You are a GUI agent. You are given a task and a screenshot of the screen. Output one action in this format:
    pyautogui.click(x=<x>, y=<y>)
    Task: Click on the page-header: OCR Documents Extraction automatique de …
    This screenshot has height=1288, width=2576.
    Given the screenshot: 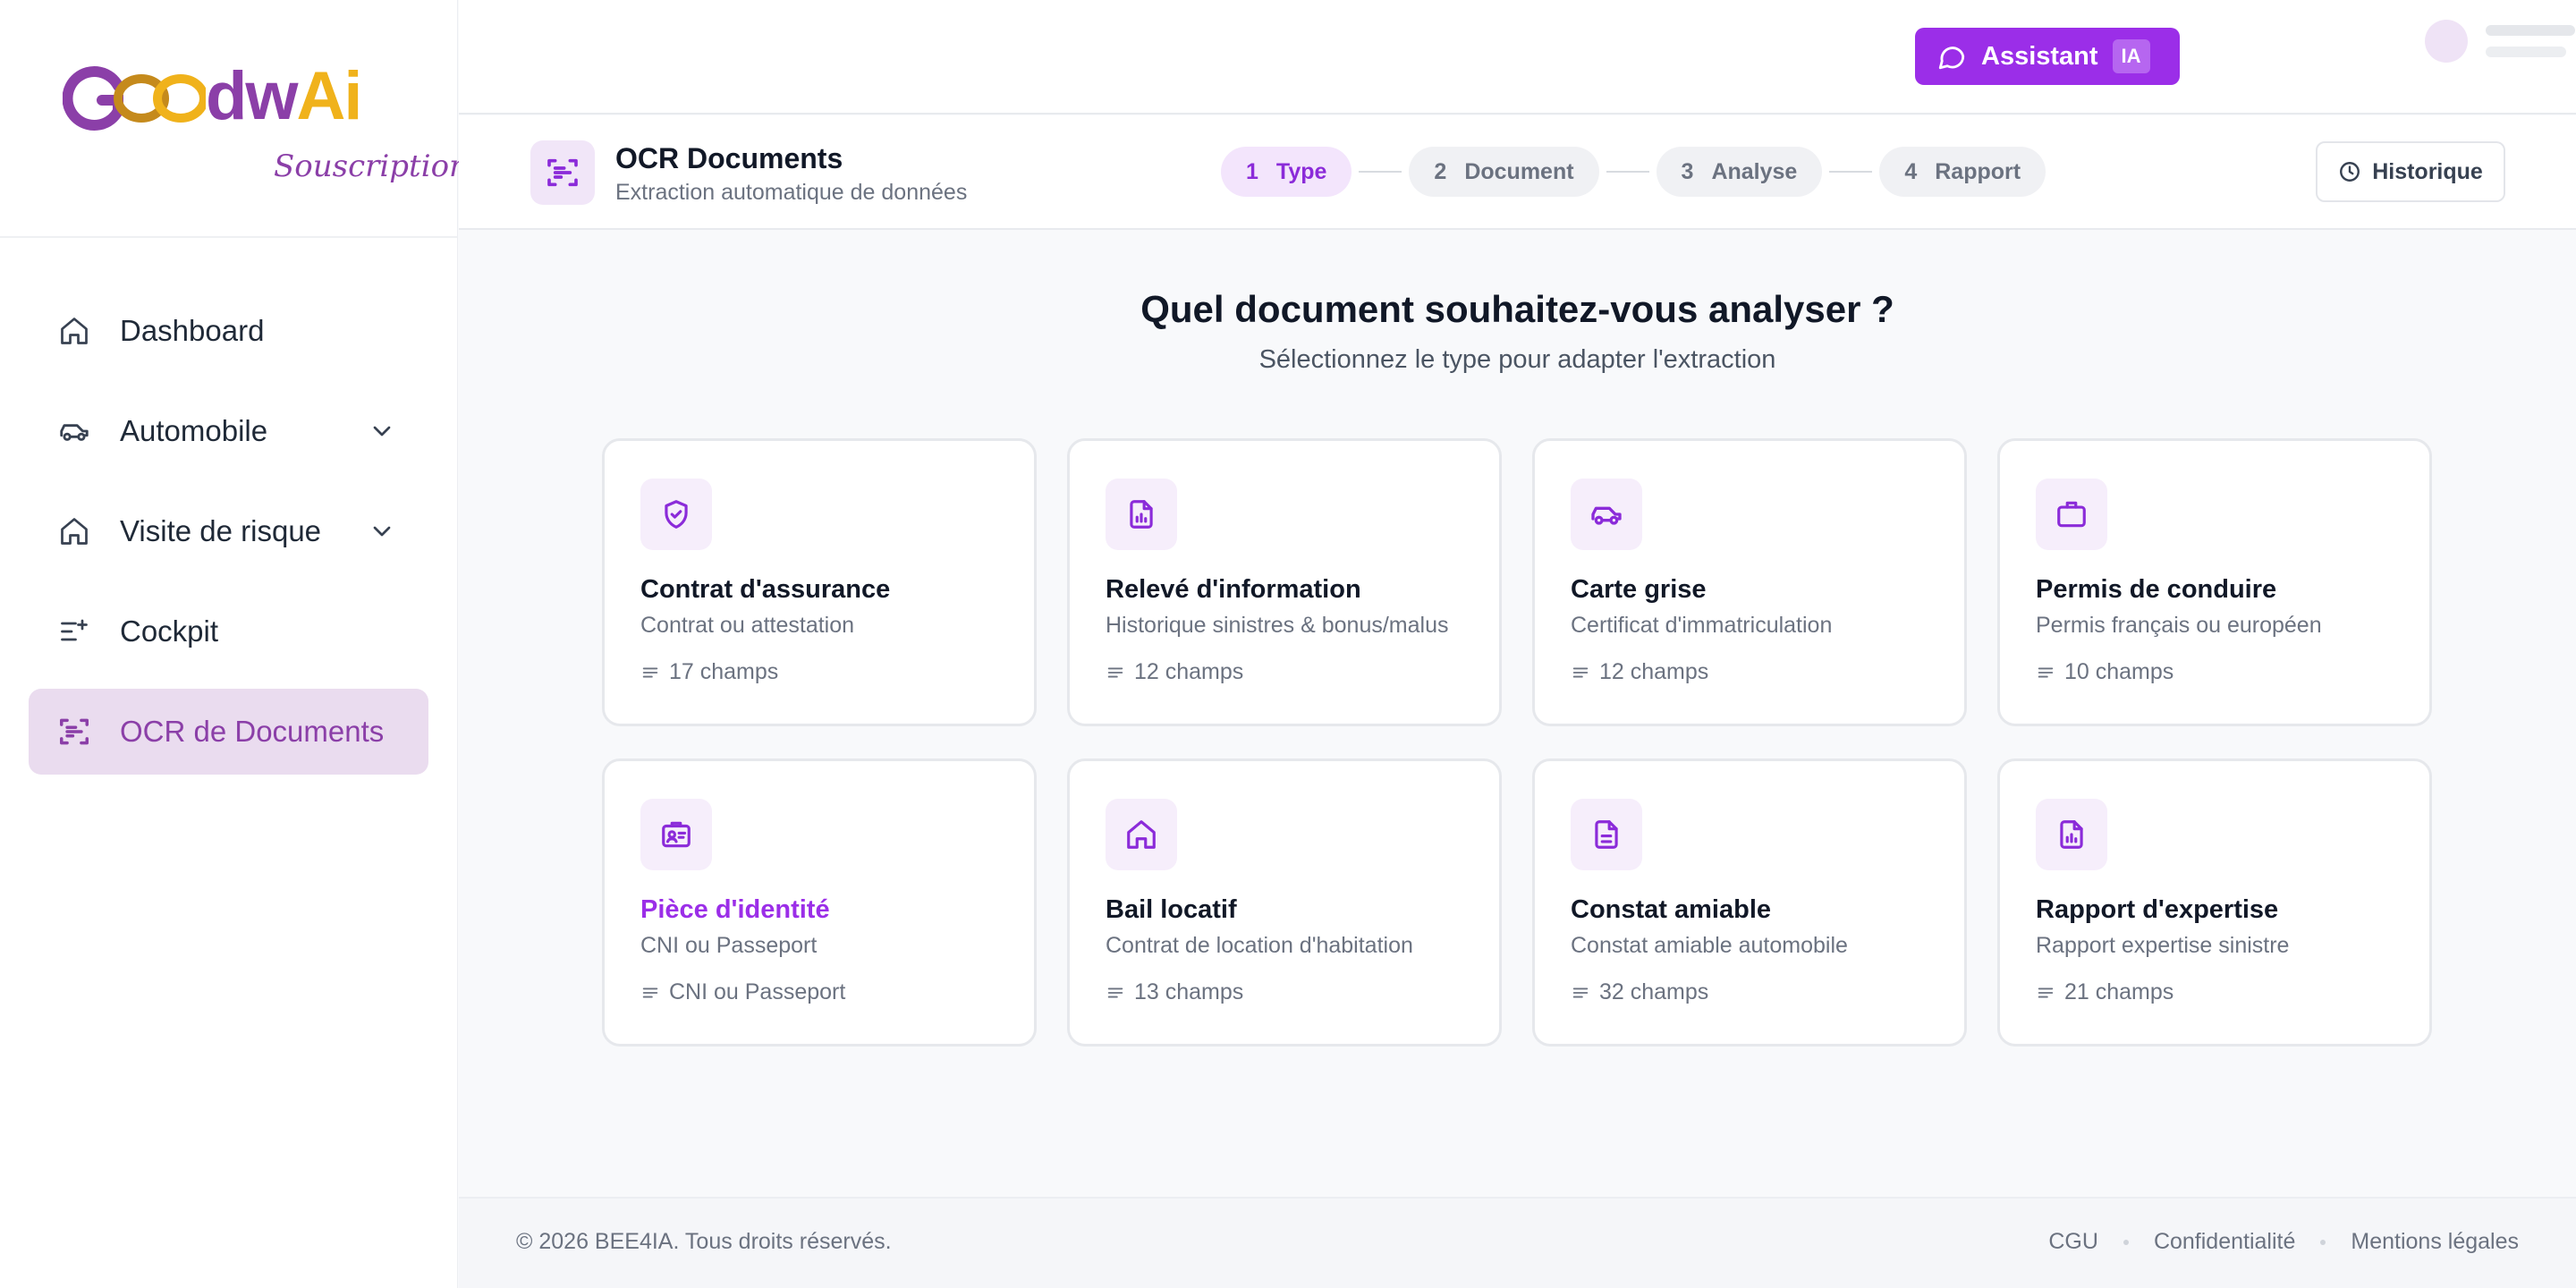 What is the action you would take?
    pyautogui.click(x=1517, y=172)
    